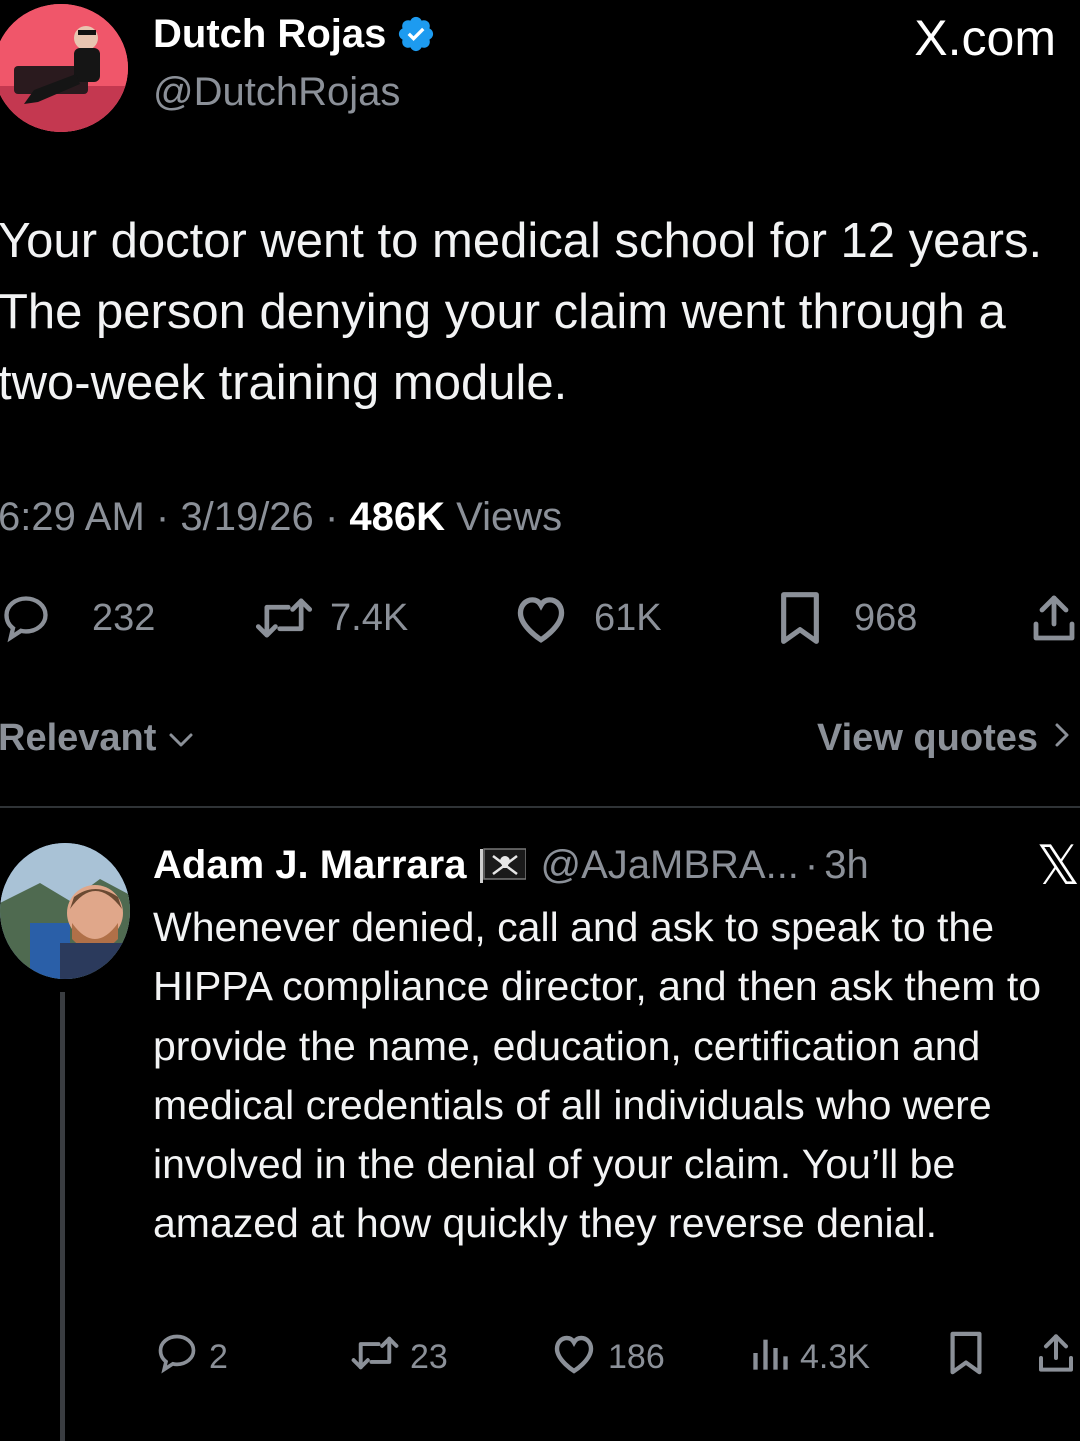  Describe the element at coordinates (540, 807) in the screenshot. I see `divider` at that location.